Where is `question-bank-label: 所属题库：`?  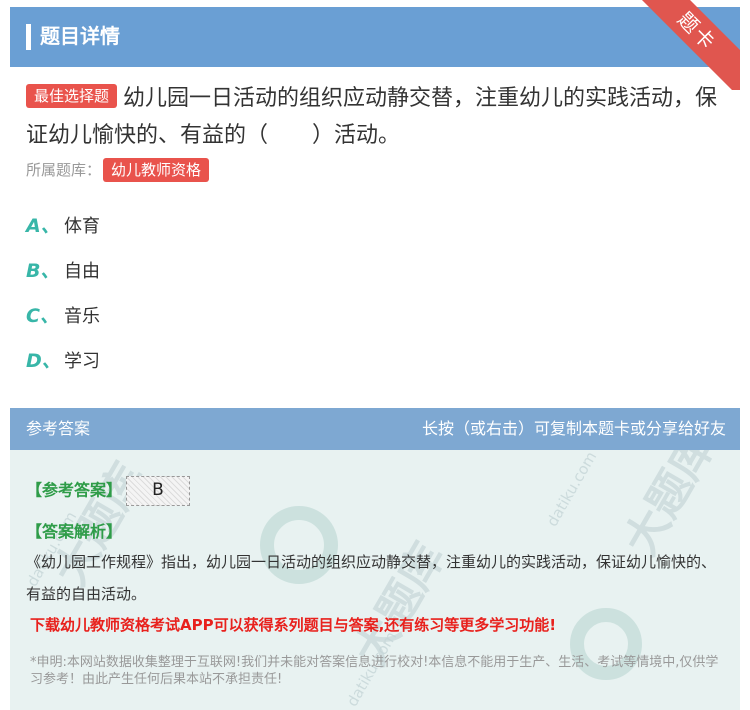 question-bank-label: 所属题库： is located at coordinates (64, 170).